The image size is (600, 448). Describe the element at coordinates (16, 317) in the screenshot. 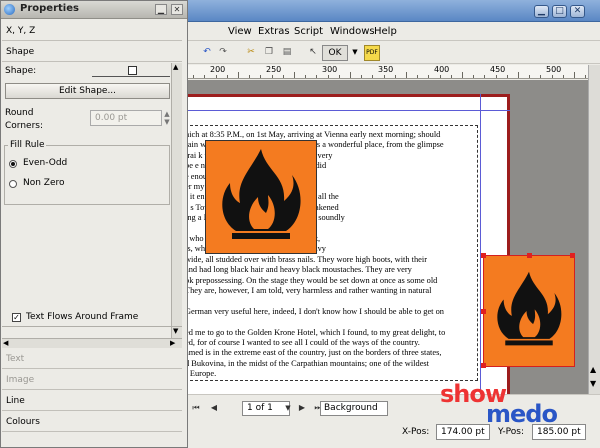

I see `checkbox-icon: ✓` at that location.